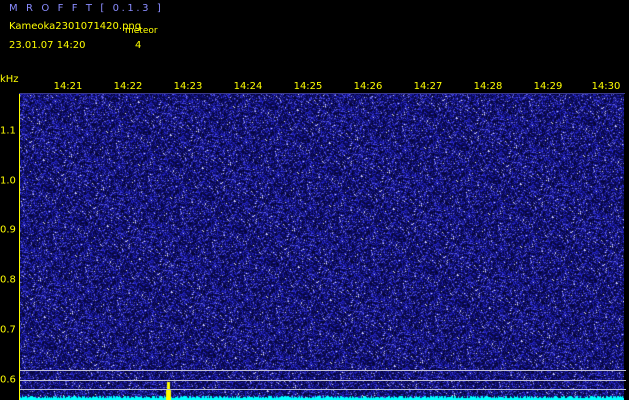  Describe the element at coordinates (322, 93) in the screenshot. I see `time-axis-line` at that location.